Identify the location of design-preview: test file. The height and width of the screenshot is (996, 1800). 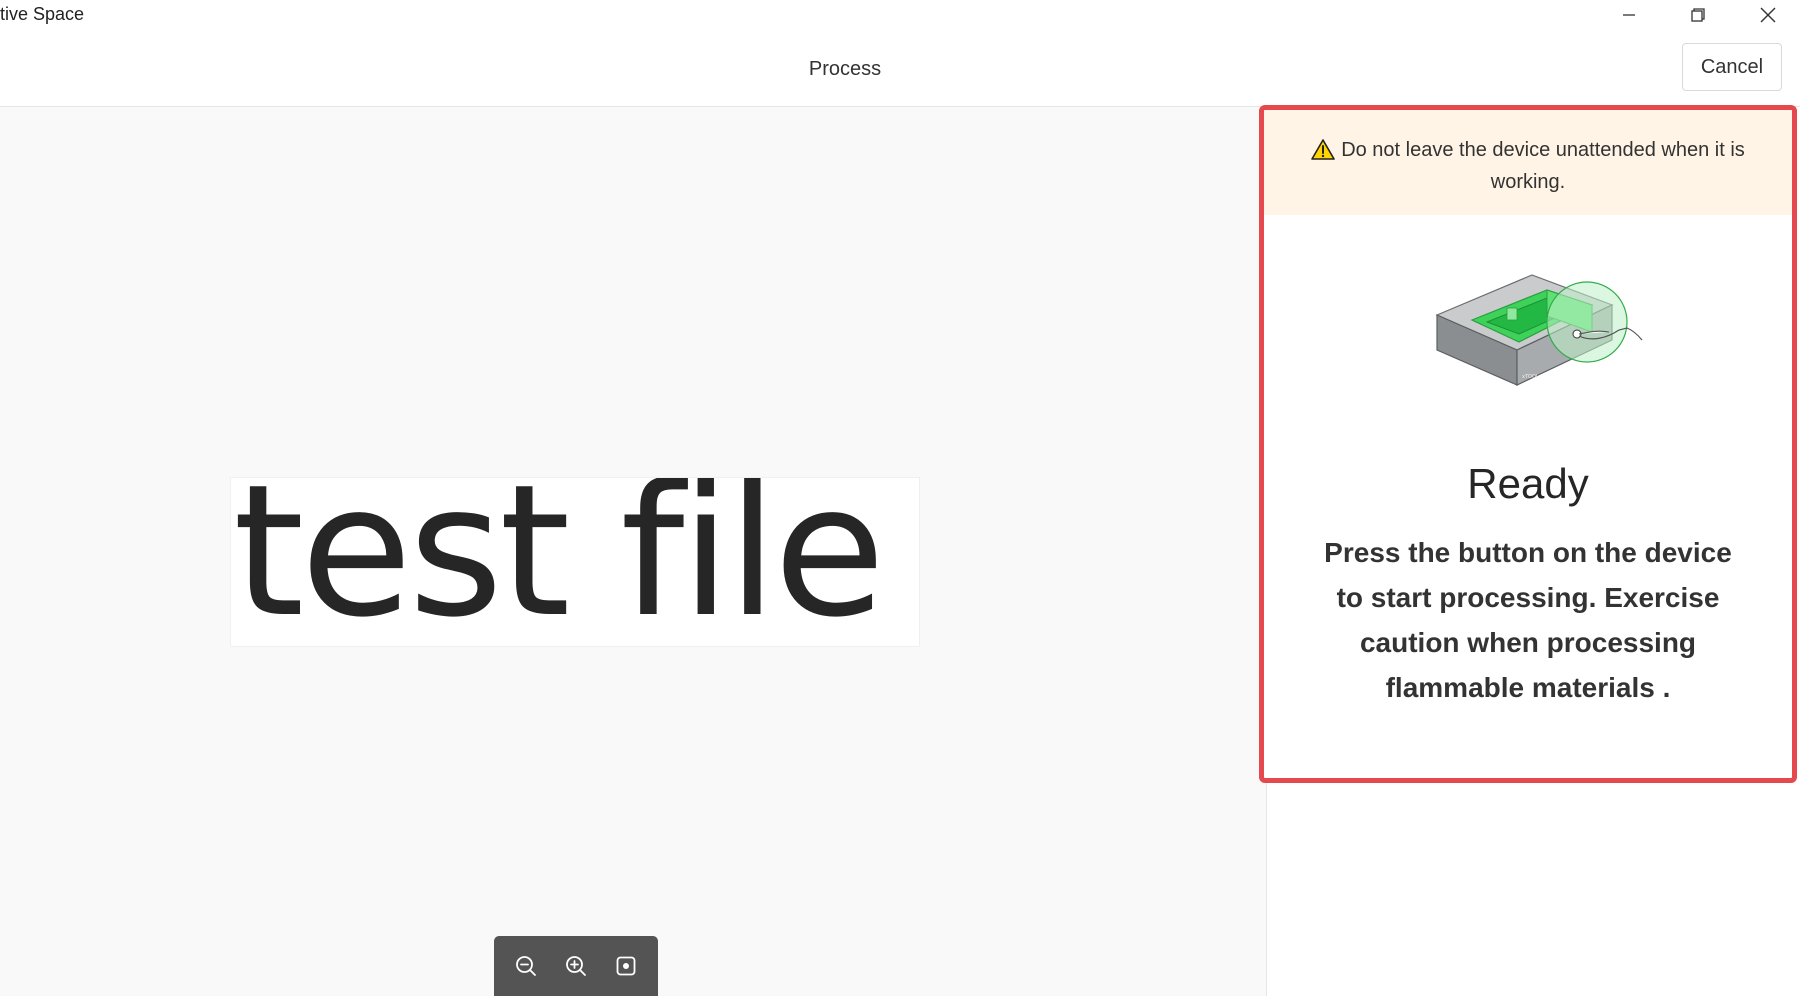
(575, 562).